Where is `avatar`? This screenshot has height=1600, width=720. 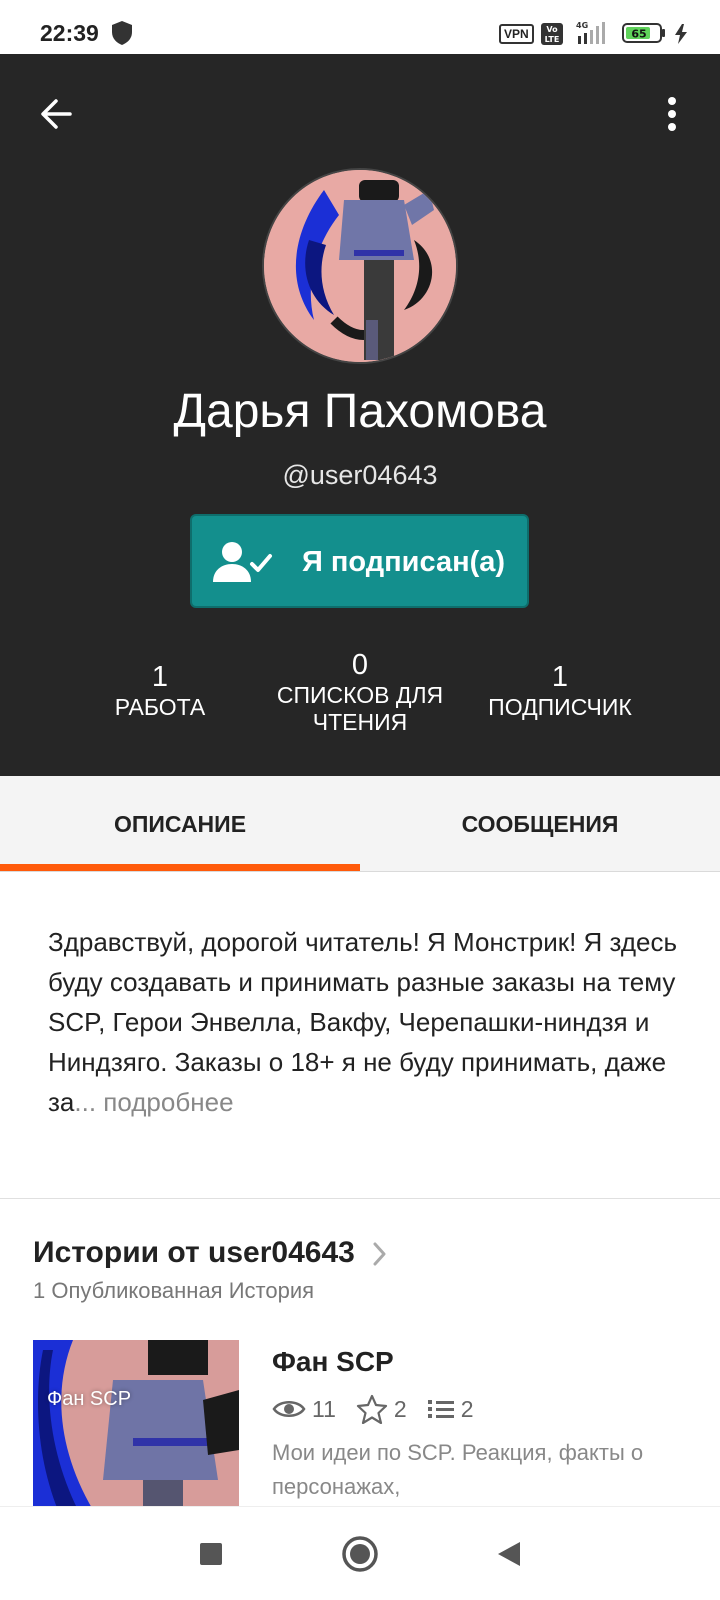 avatar is located at coordinates (360, 266).